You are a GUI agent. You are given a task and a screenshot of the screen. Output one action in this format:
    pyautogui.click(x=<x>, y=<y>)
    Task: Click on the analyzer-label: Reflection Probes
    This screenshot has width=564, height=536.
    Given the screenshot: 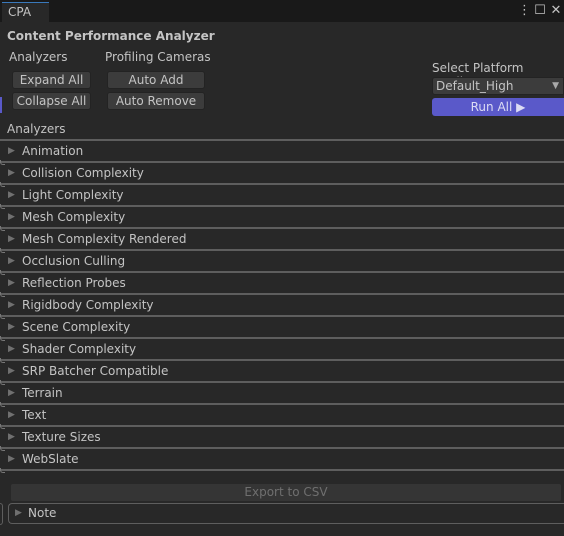 What is the action you would take?
    pyautogui.click(x=74, y=283)
    